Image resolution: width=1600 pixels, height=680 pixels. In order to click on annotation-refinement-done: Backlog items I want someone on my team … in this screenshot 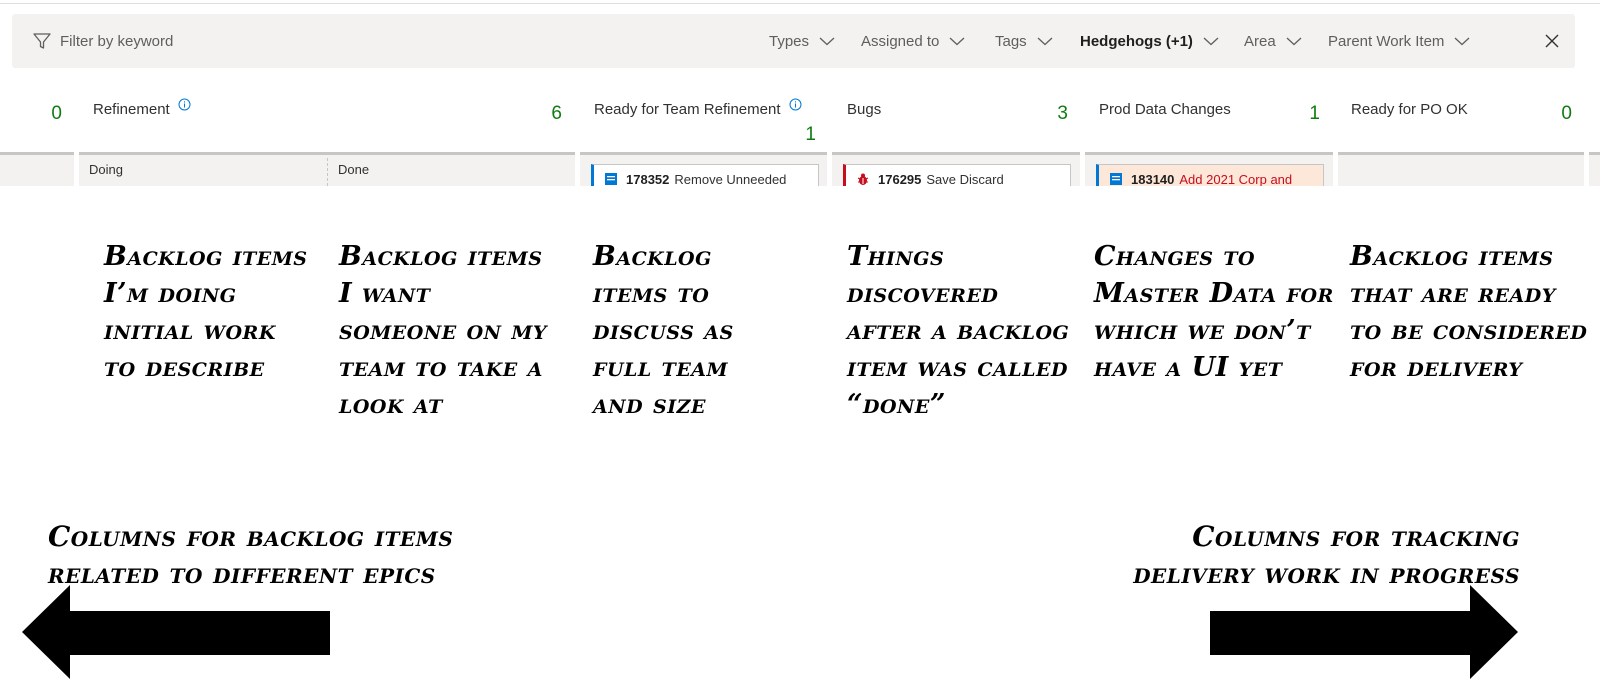, I will do `click(443, 330)`.